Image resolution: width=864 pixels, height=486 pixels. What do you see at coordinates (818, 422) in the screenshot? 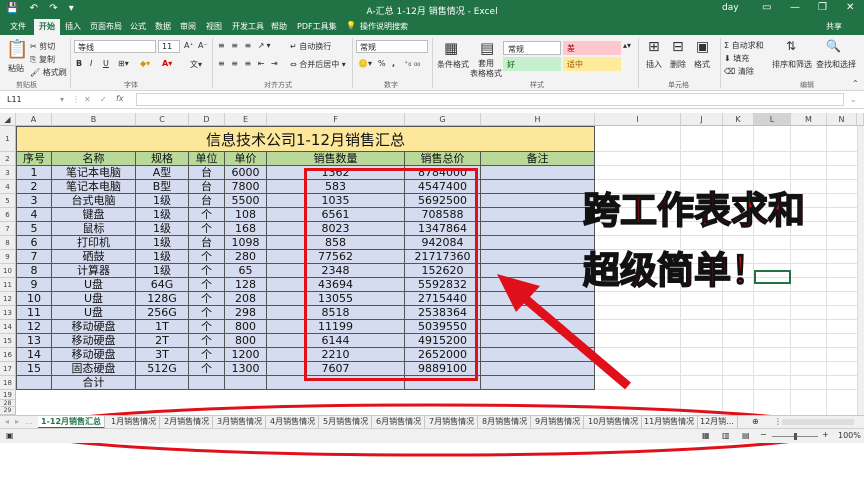
I see `horizontal-scrollbar` at bounding box center [818, 422].